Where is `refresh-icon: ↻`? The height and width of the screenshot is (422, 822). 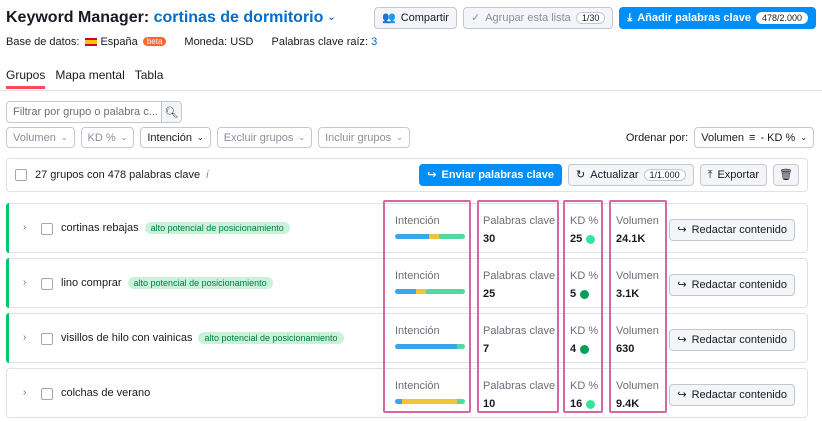 refresh-icon: ↻ is located at coordinates (581, 174).